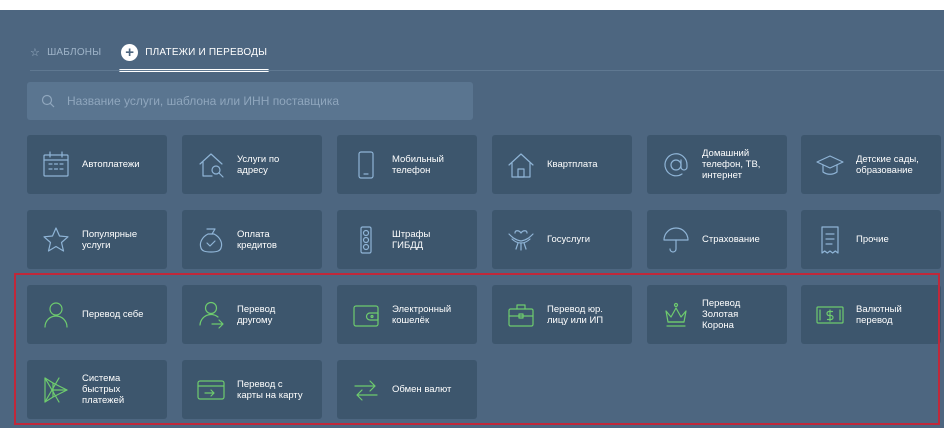 The image size is (944, 428). What do you see at coordinates (113, 314) in the screenshot?
I see `transfers-tile-label: Перевод себе` at bounding box center [113, 314].